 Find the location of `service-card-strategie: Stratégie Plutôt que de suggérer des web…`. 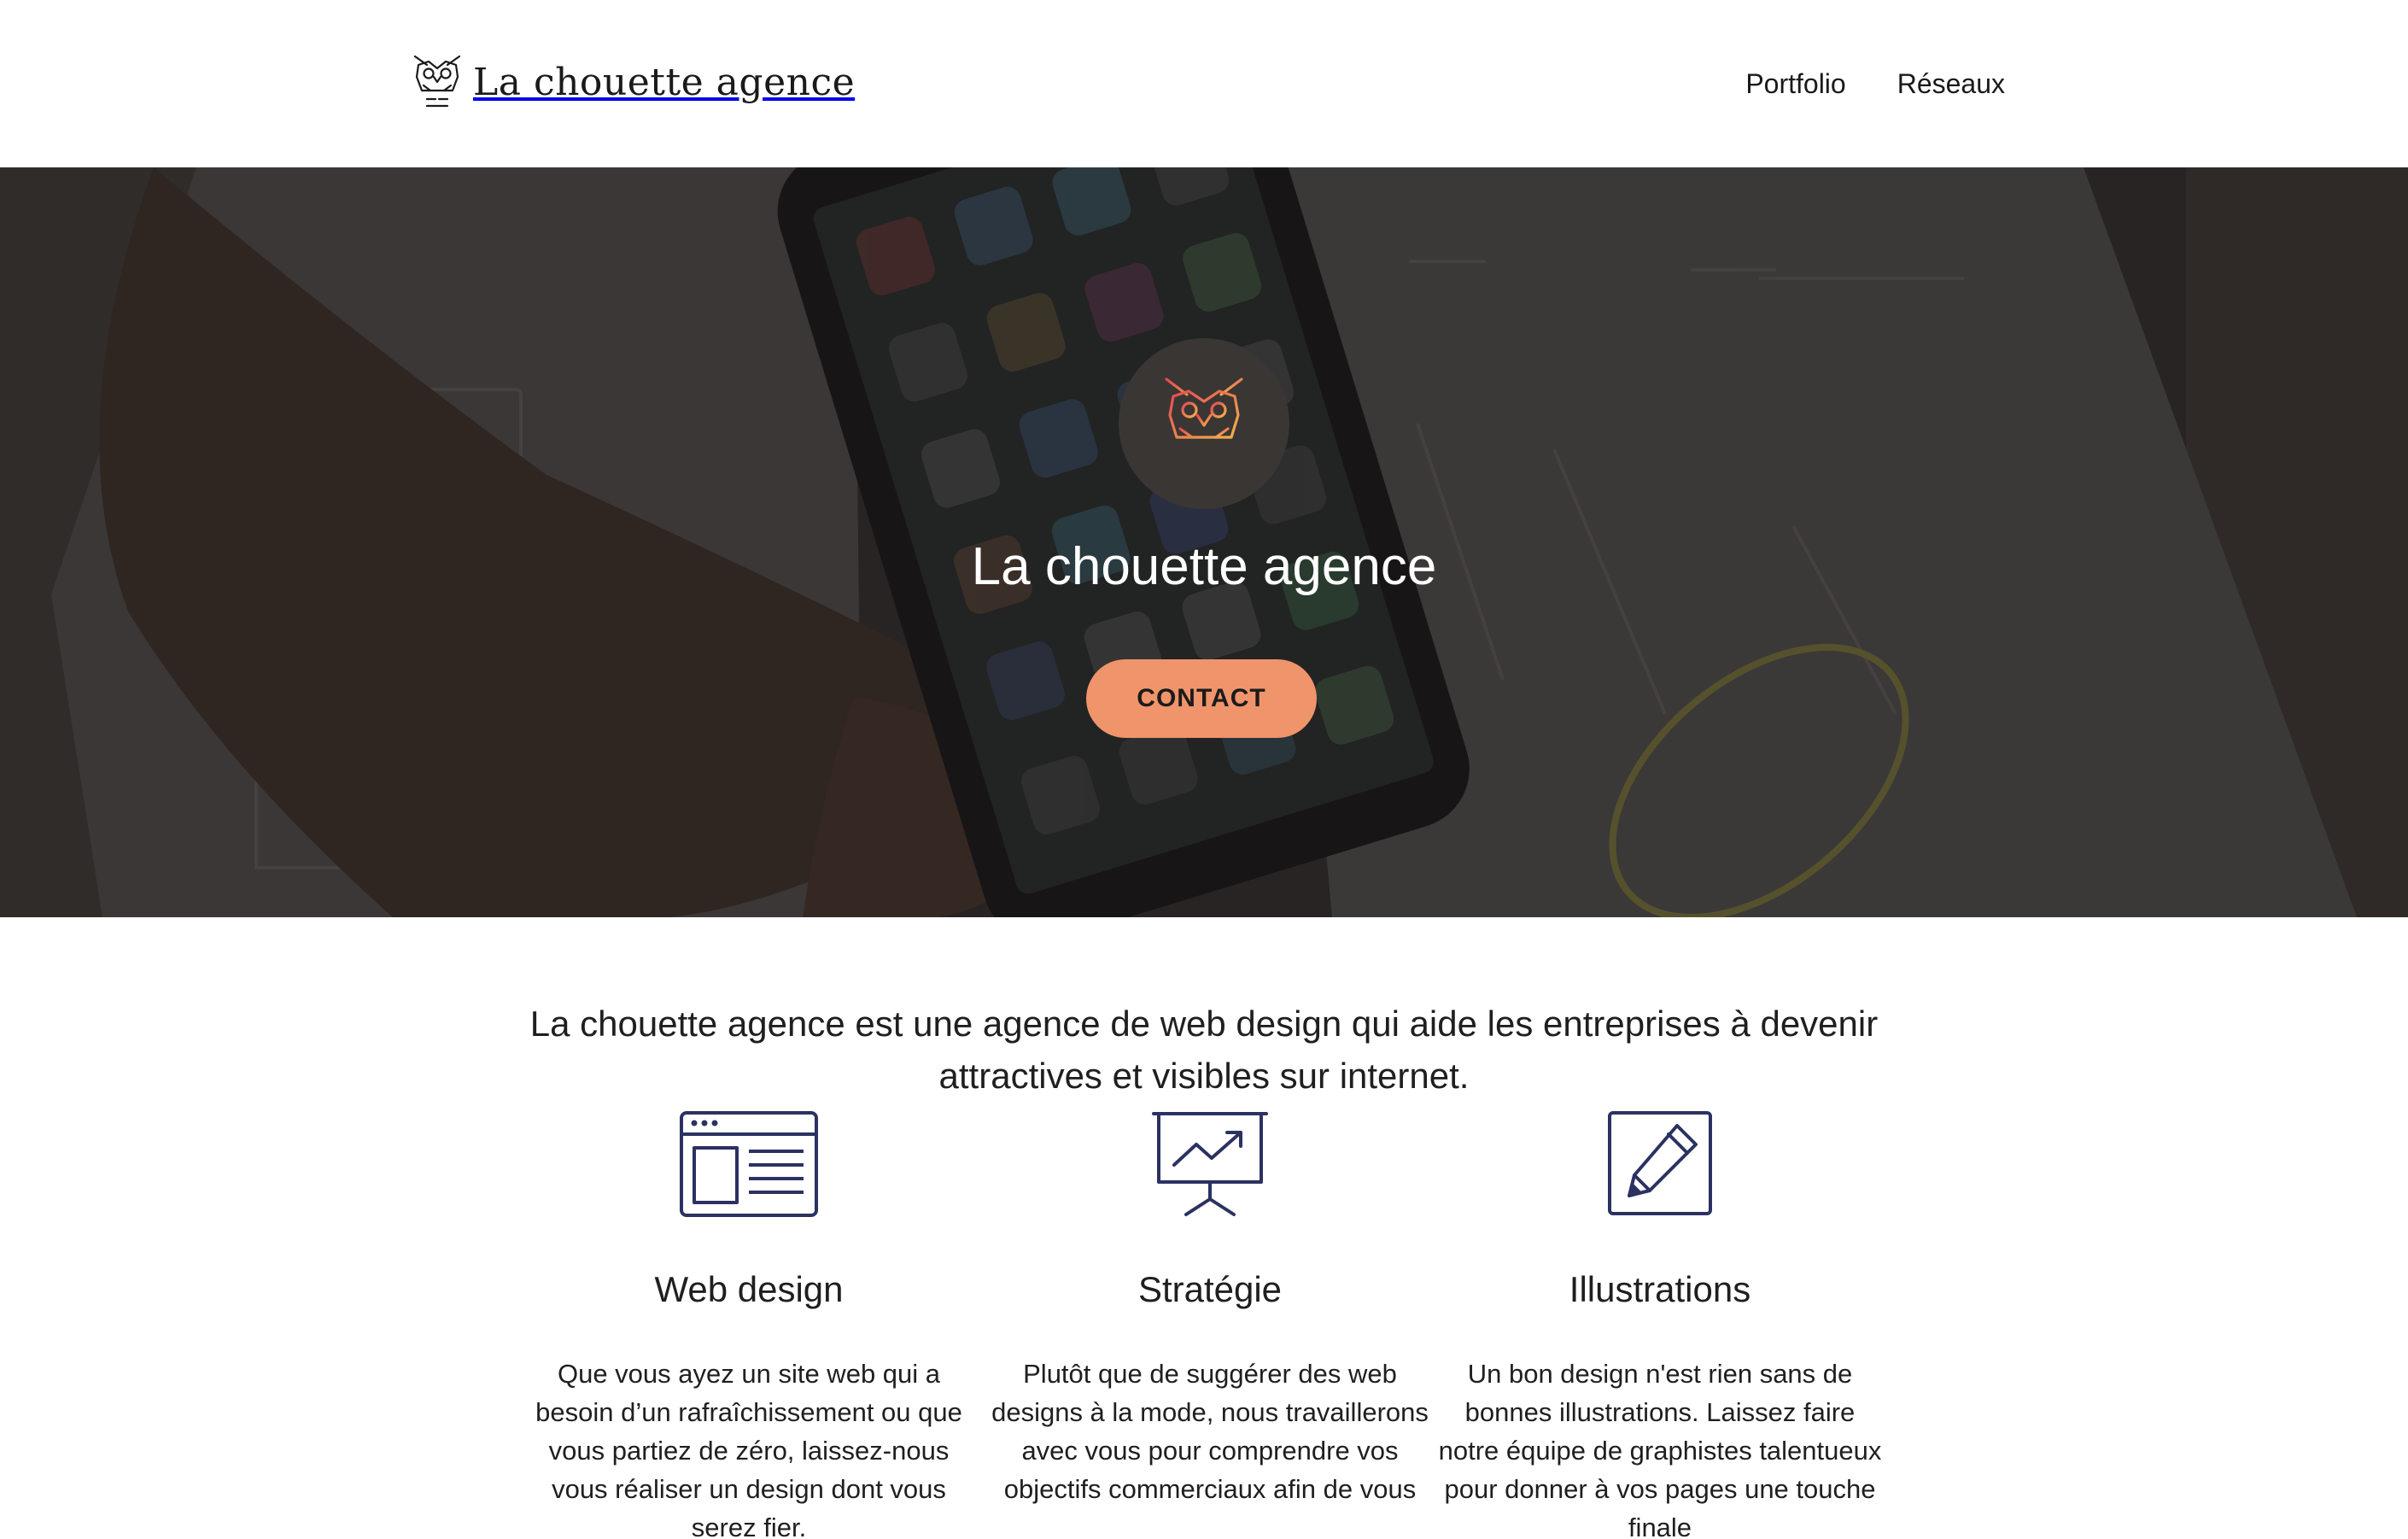

service-card-strategie: Stratégie Plutôt que de suggérer des web… is located at coordinates (1210, 1307).